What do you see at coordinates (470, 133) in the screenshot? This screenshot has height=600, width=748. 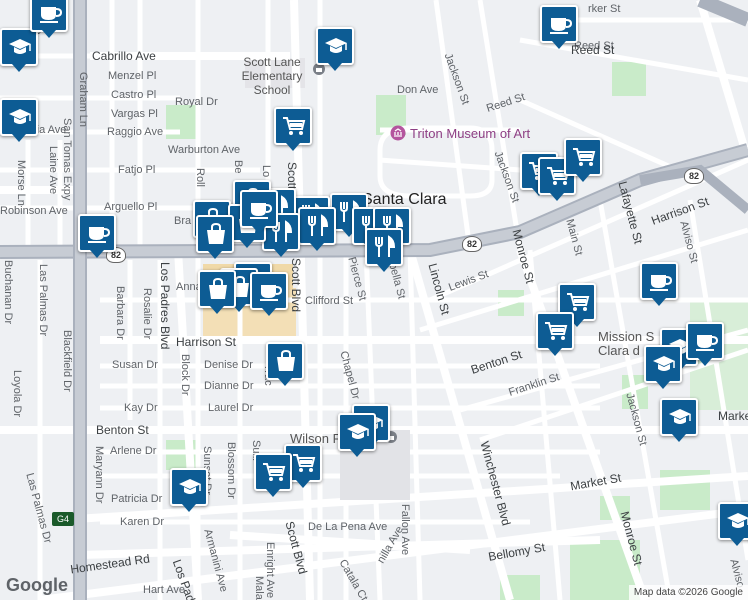 I see `place-label-museum: Triton Museum of Art` at bounding box center [470, 133].